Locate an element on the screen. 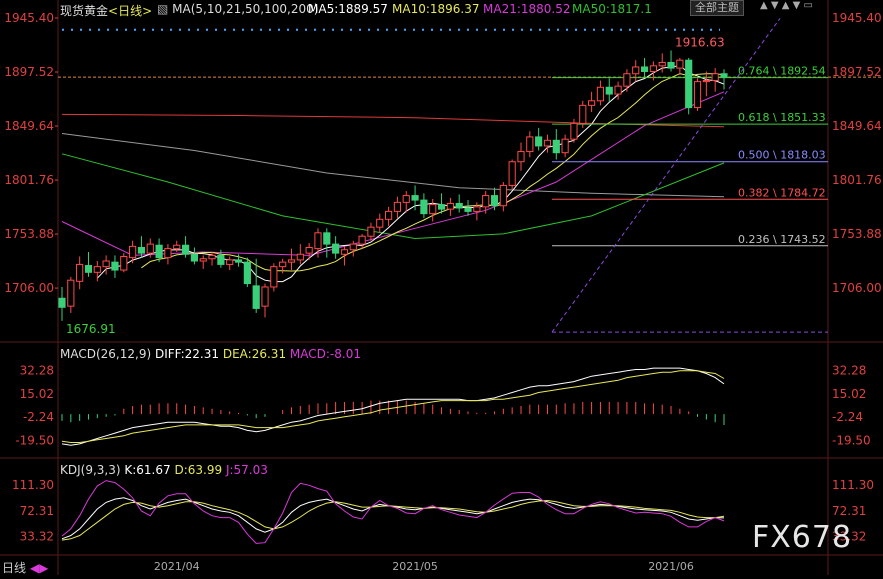  fib-label: 0.618 \ 1851.33 is located at coordinates (782, 117).